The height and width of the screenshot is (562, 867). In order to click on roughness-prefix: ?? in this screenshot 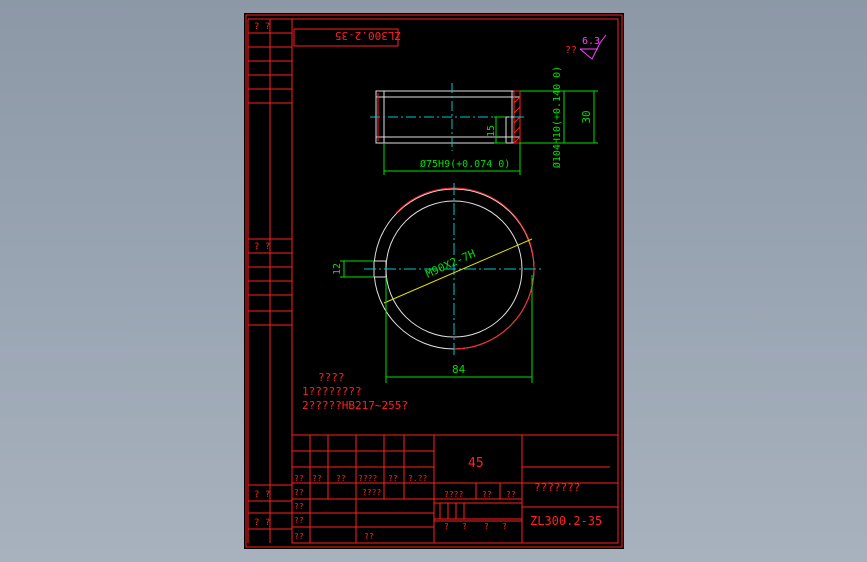, I will do `click(571, 50)`.